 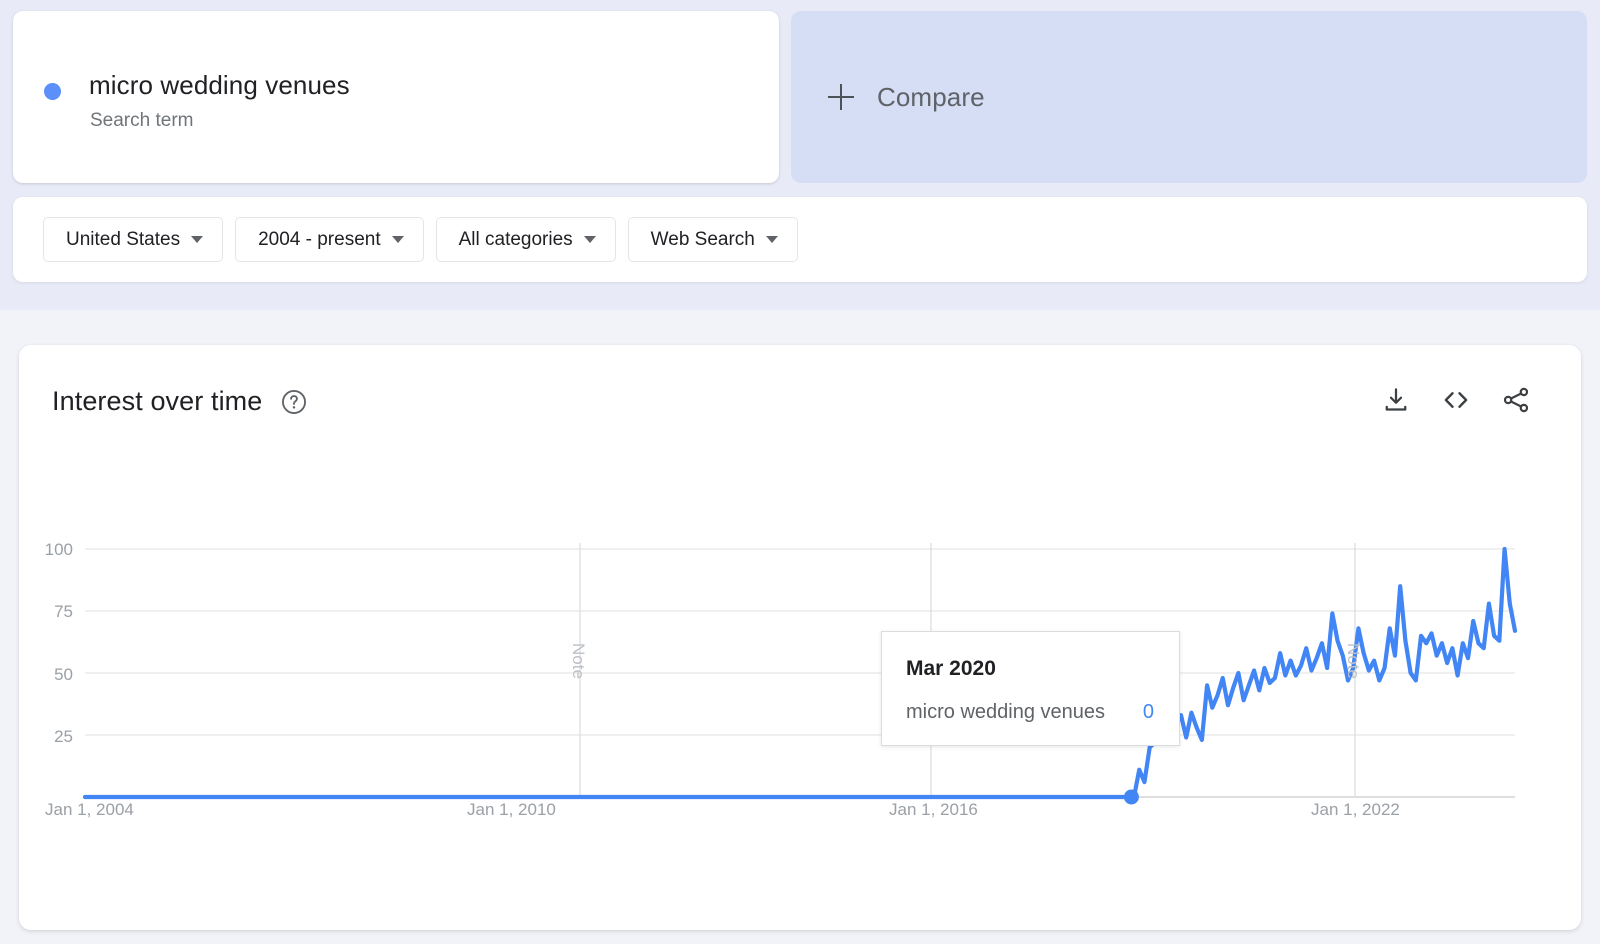 I want to click on region-filter-label: United States, so click(x=123, y=239).